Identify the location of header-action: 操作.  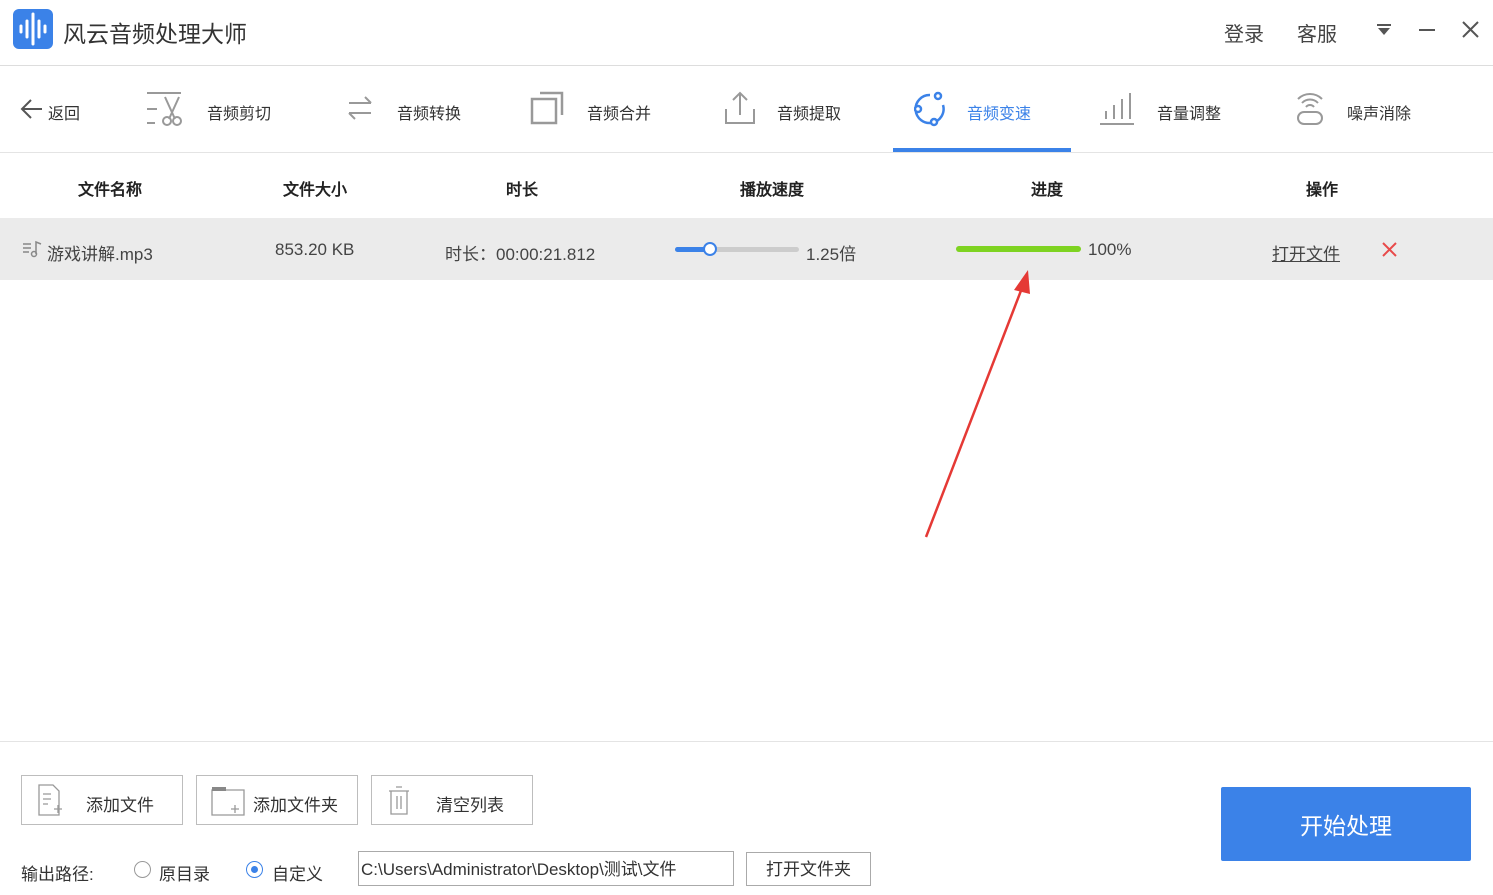
(1322, 190).